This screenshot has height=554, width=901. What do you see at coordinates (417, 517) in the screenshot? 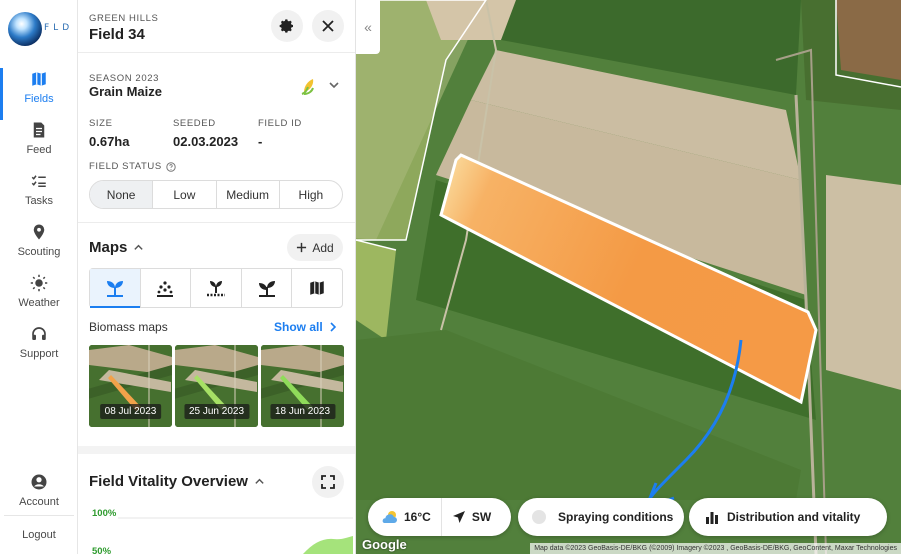
I see `weather-temp: 16°C` at bounding box center [417, 517].